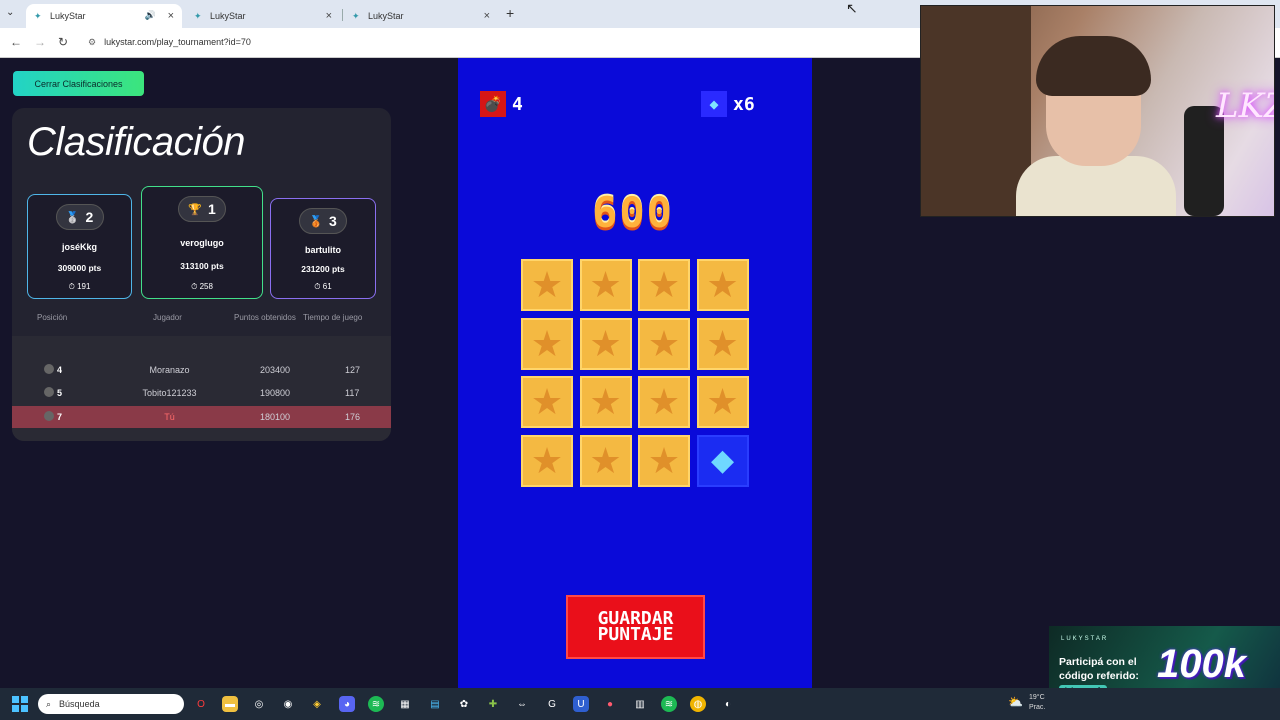 The height and width of the screenshot is (720, 1280). What do you see at coordinates (635, 627) in the screenshot?
I see `save-score-button: GUARDAR PUNTAJE` at bounding box center [635, 627].